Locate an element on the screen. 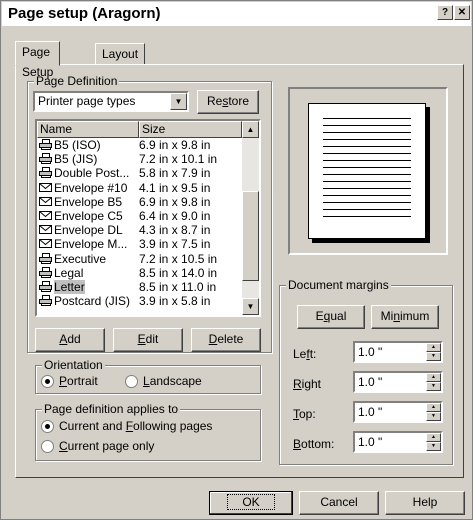 The width and height of the screenshot is (473, 520). edit-button: Edit is located at coordinates (148, 340).